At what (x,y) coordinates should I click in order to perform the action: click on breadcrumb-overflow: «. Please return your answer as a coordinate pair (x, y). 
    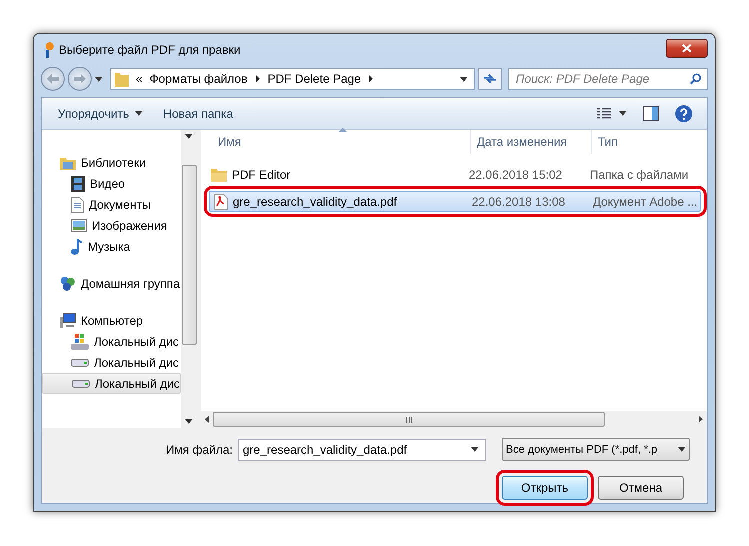
    Looking at the image, I should click on (139, 79).